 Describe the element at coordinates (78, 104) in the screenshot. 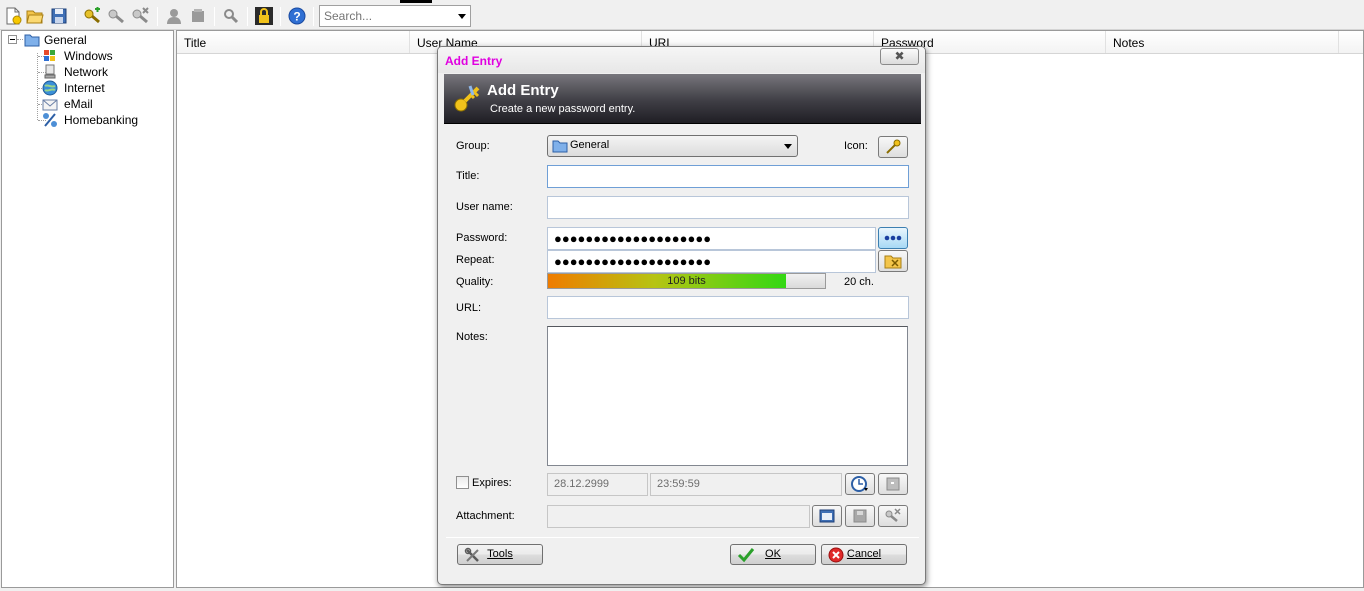

I see `tree-item-label: eMail` at that location.